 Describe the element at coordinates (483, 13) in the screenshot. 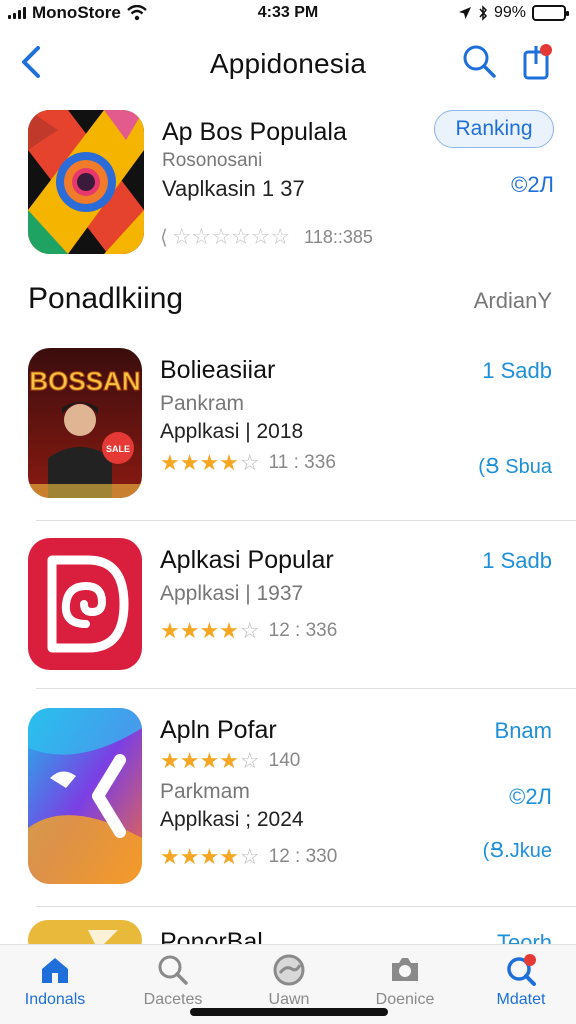

I see `bluetooth-icon` at that location.